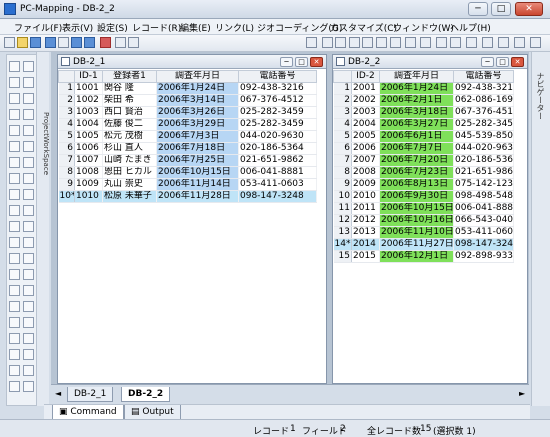  Describe the element at coordinates (342, 184) in the screenshot. I see `row-number: 9` at that location.